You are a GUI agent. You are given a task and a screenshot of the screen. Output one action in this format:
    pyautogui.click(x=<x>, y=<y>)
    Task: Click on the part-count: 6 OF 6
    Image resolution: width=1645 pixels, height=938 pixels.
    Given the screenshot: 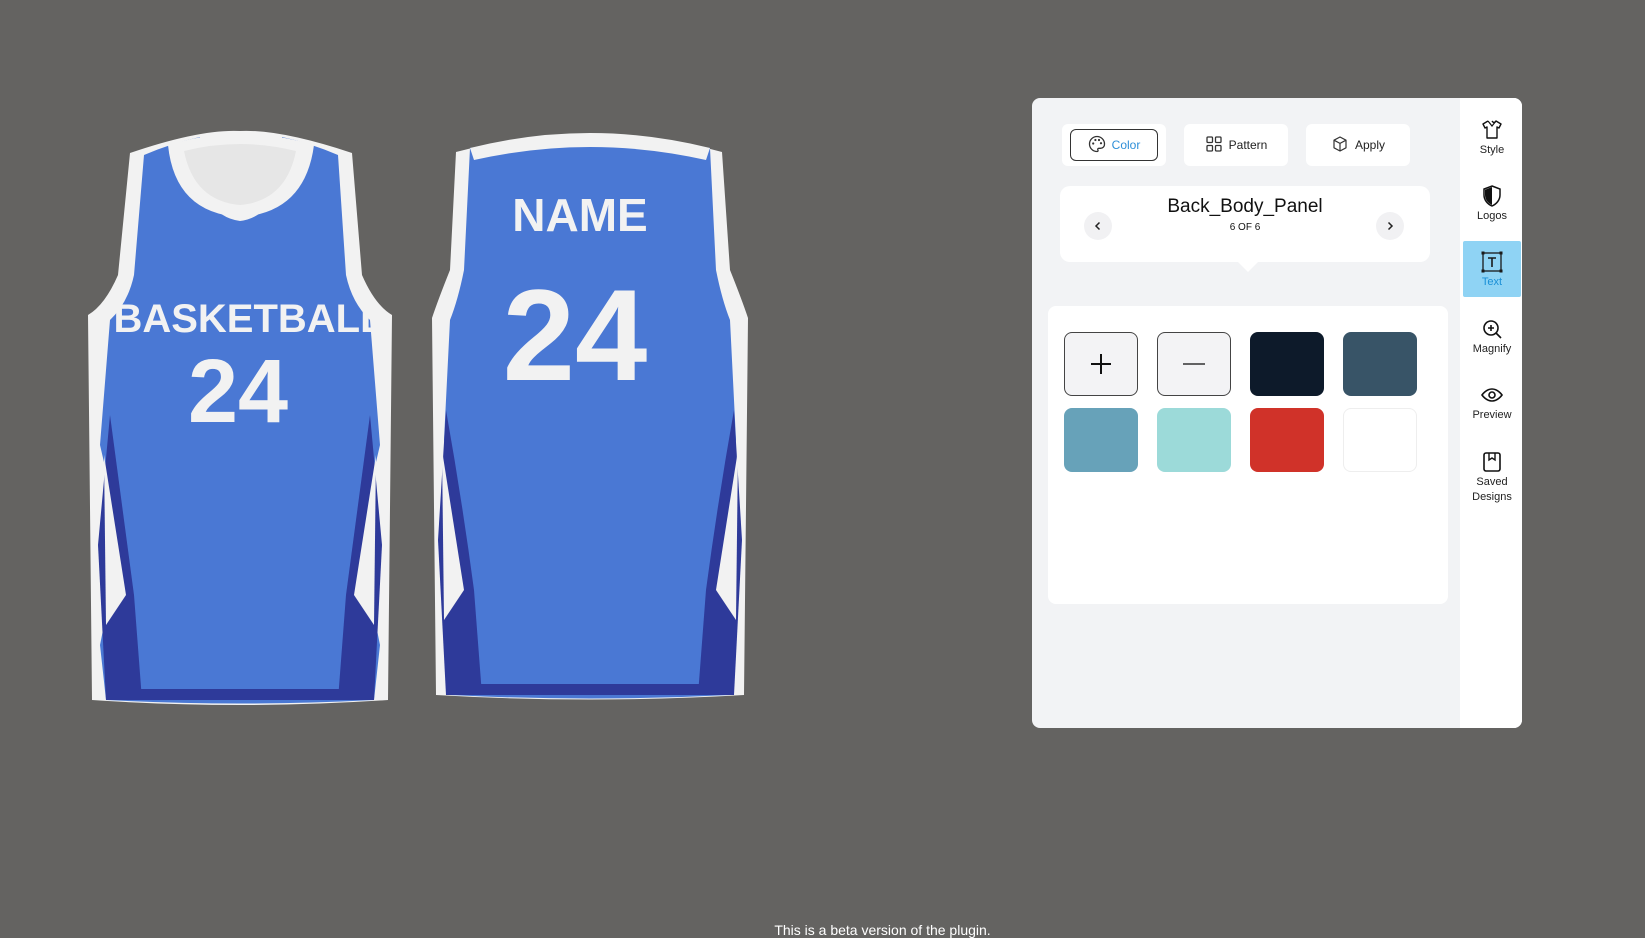 What is the action you would take?
    pyautogui.click(x=1245, y=227)
    